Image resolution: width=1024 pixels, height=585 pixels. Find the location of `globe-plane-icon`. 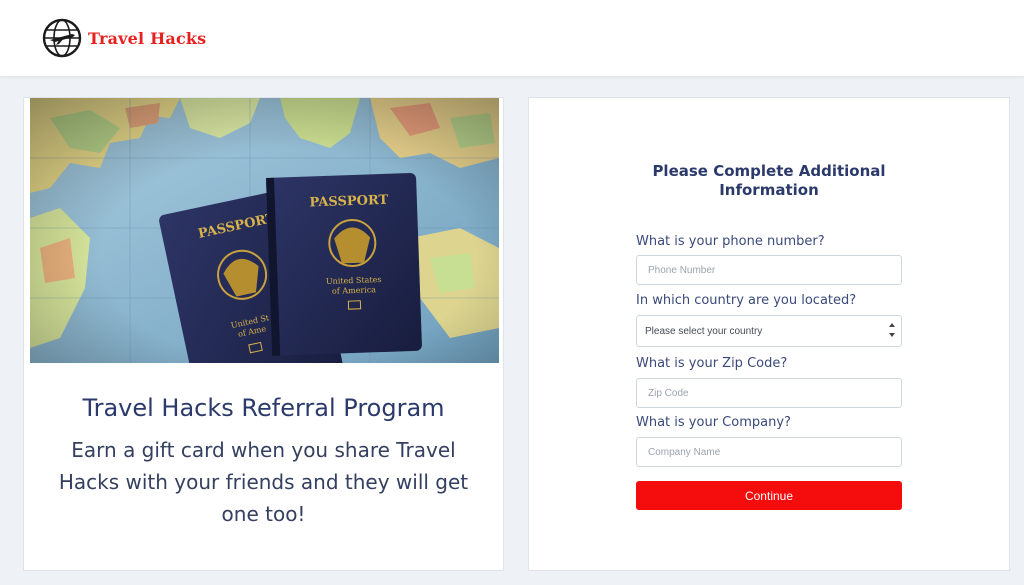

globe-plane-icon is located at coordinates (62, 38).